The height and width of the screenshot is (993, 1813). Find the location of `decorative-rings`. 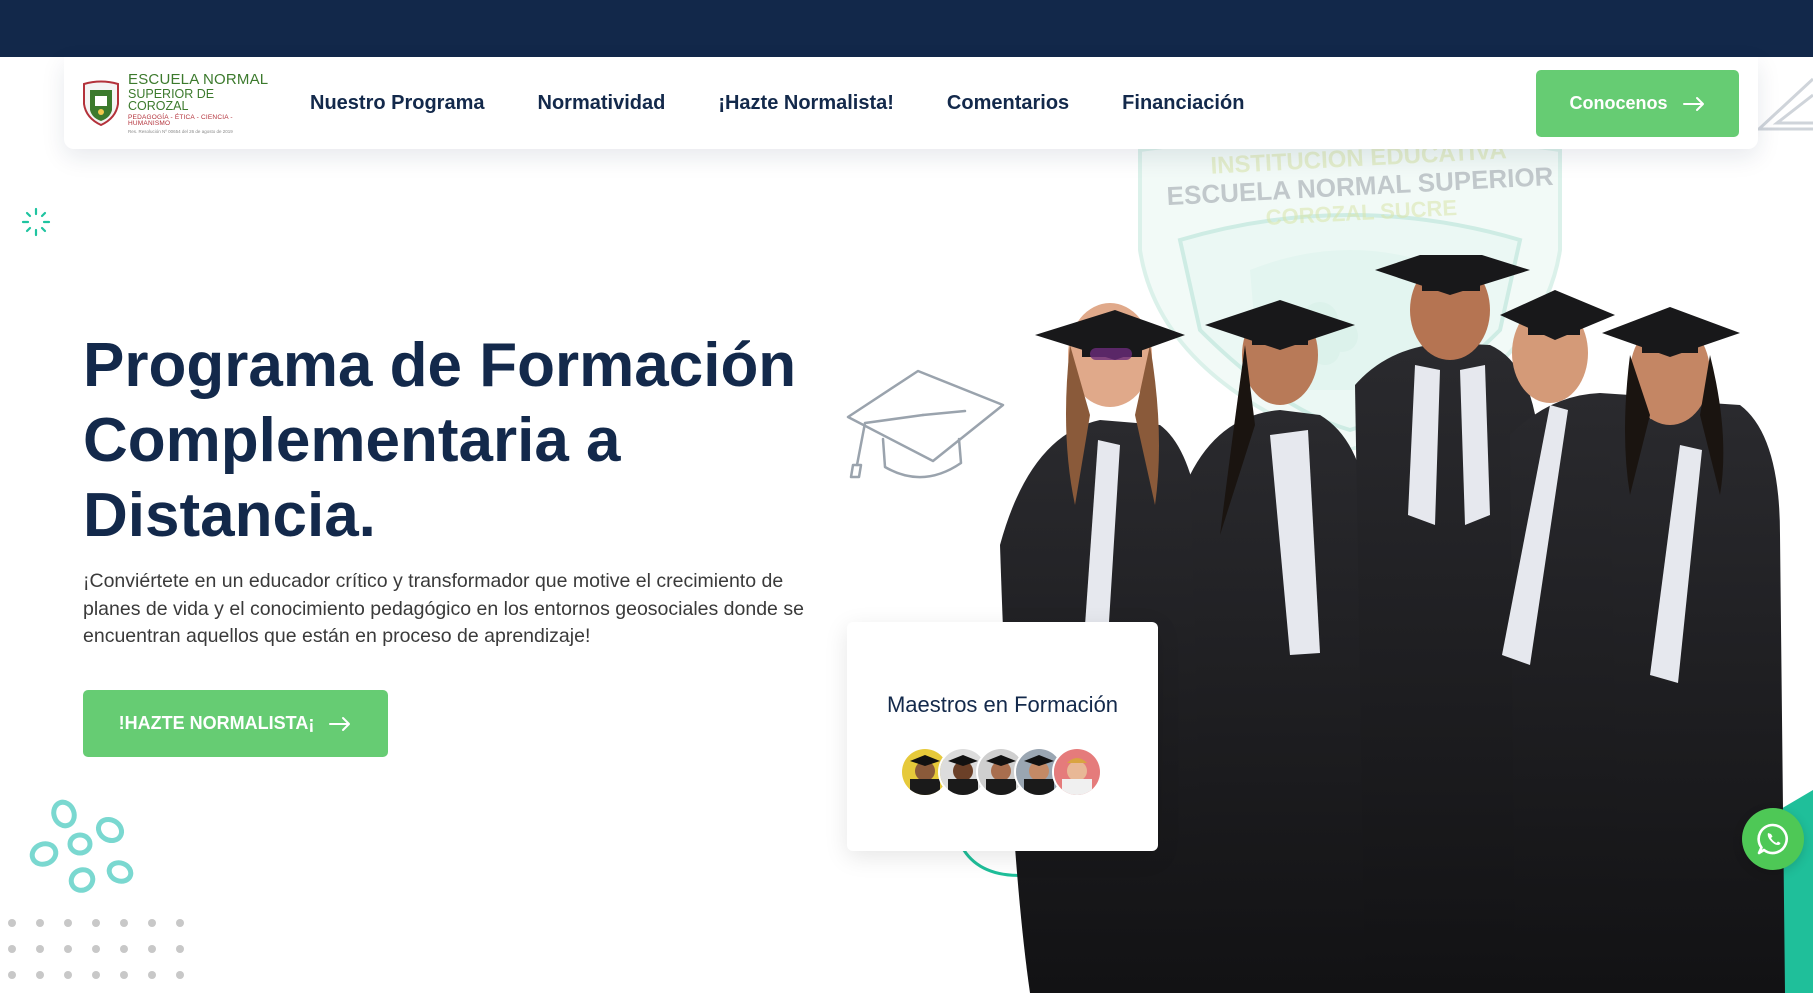

decorative-rings is located at coordinates (81, 846).